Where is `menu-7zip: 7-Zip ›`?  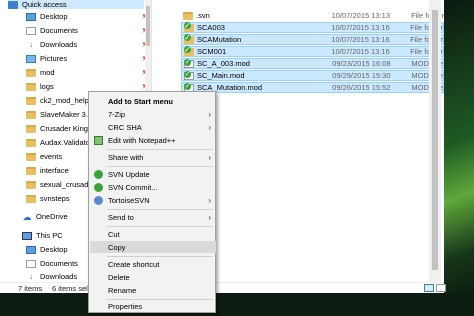 menu-7zip: 7-Zip › is located at coordinates (153, 114).